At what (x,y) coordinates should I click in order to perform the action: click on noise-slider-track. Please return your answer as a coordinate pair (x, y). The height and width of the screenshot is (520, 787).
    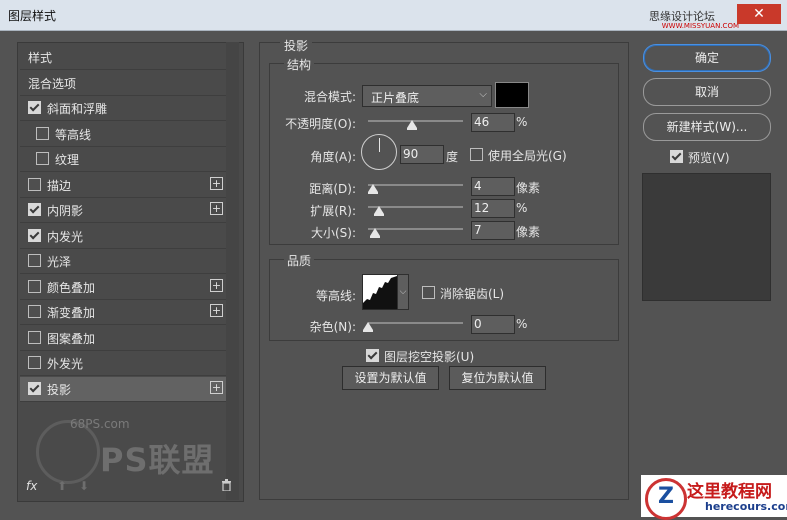
    Looking at the image, I should click on (415, 323).